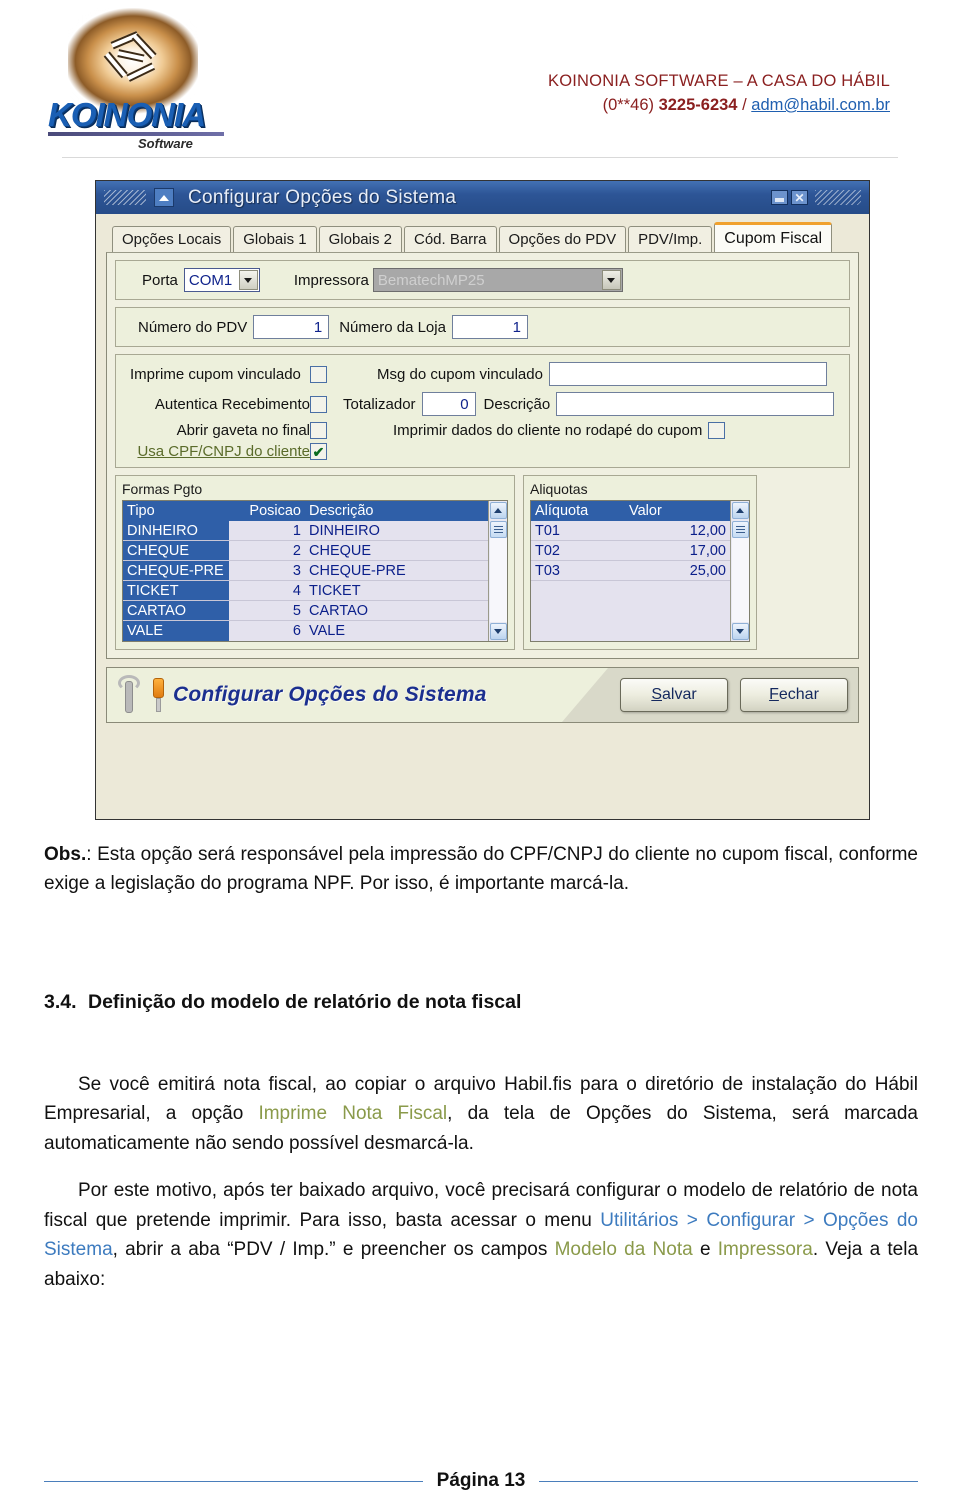 This screenshot has height=1508, width=960. I want to click on col-valor: Valor, so click(645, 511).